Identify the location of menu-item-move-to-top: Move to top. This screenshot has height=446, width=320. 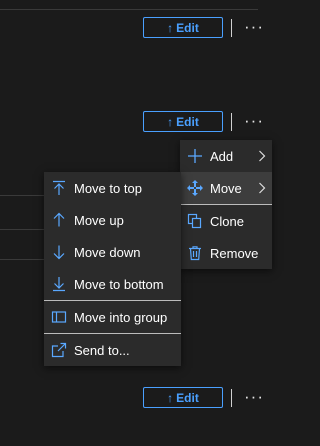
(112, 188).